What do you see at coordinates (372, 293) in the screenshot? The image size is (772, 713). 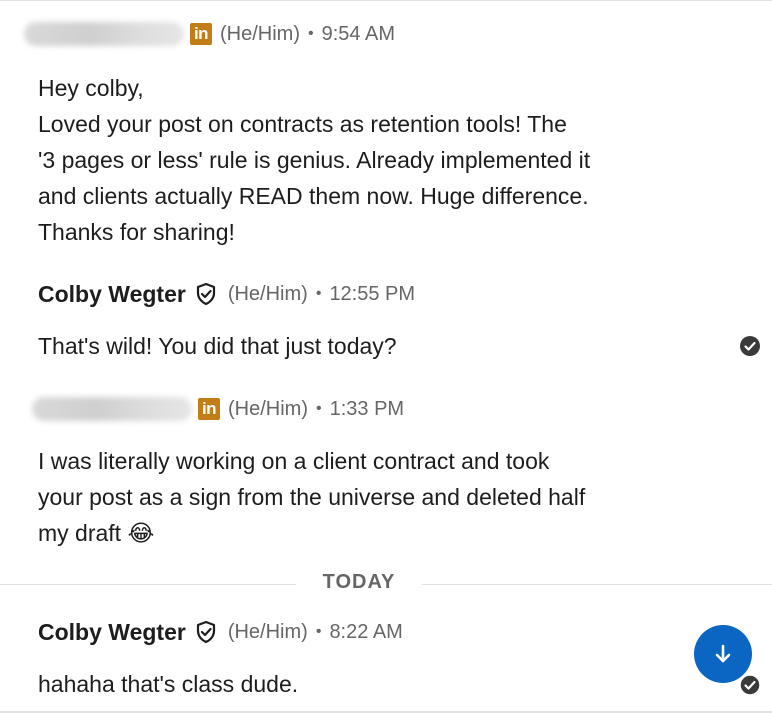 I see `message-time: 12:55 PM` at bounding box center [372, 293].